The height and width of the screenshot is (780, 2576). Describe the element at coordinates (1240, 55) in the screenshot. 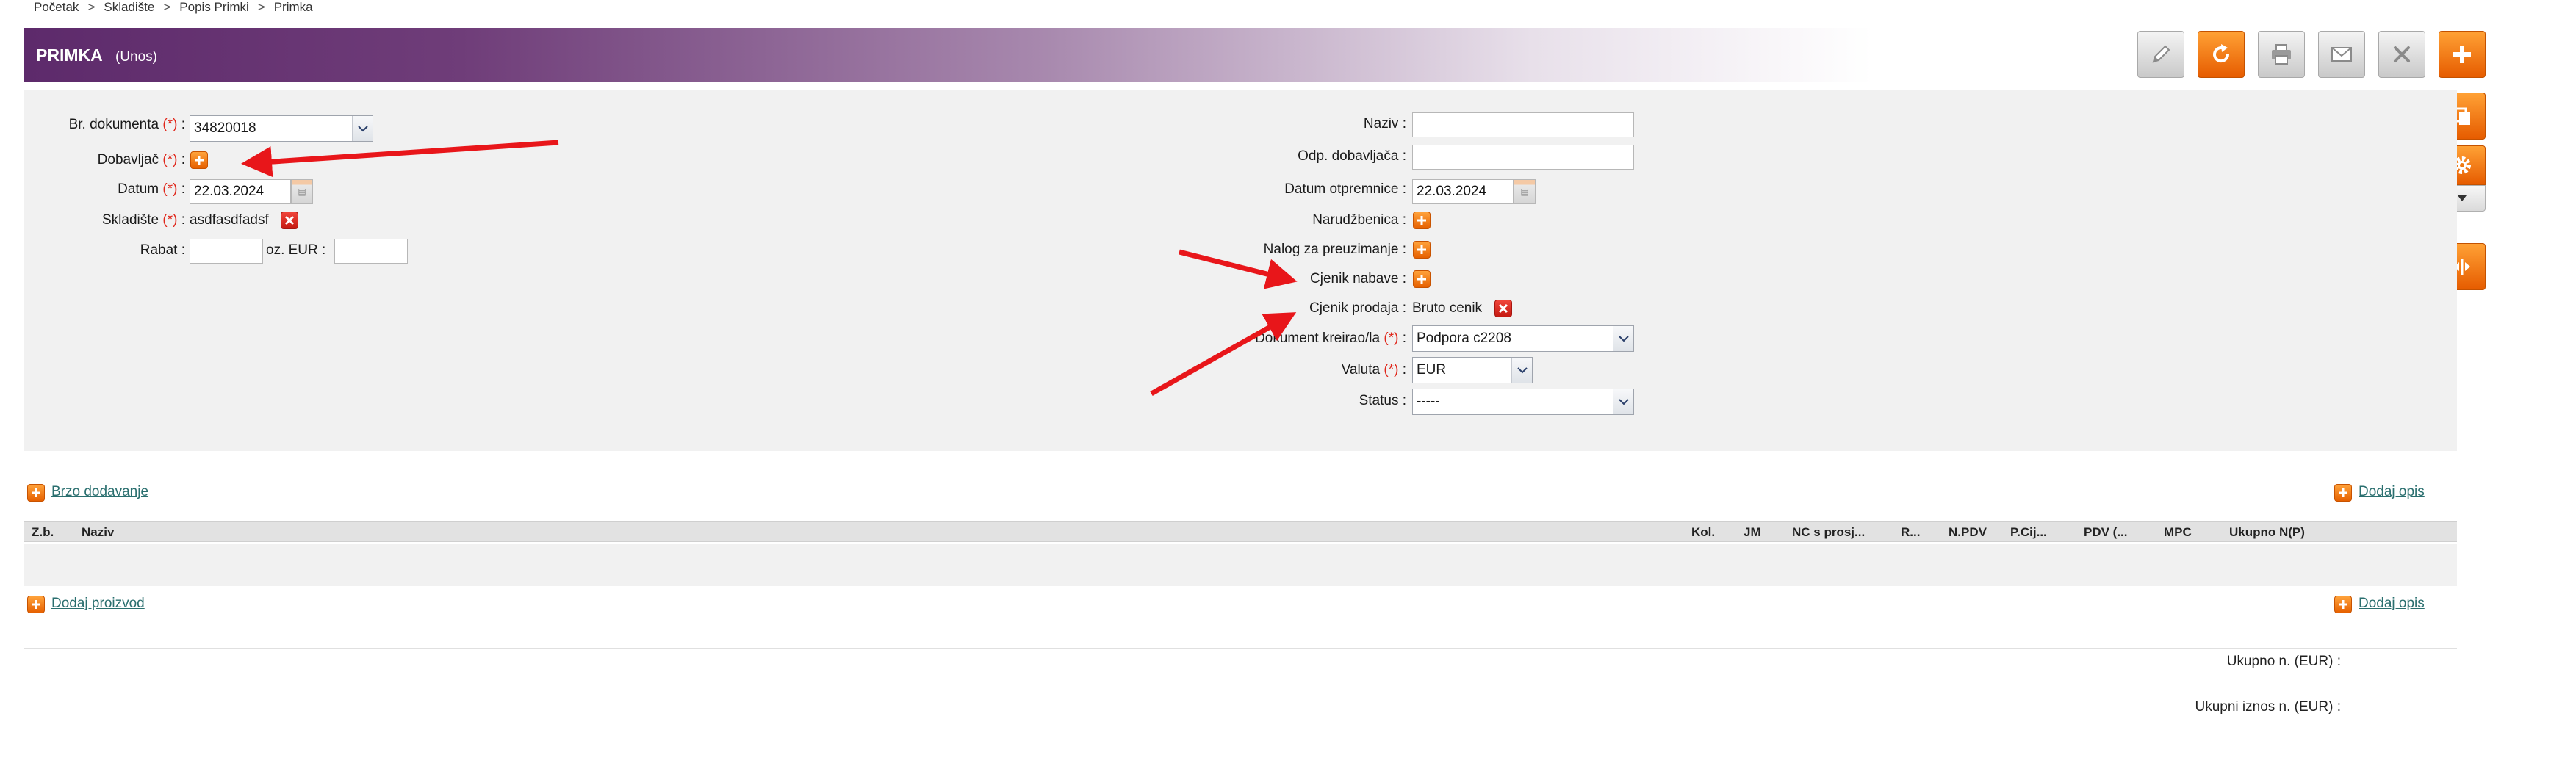

I see `page-header: PRIMKA (Unos)` at that location.